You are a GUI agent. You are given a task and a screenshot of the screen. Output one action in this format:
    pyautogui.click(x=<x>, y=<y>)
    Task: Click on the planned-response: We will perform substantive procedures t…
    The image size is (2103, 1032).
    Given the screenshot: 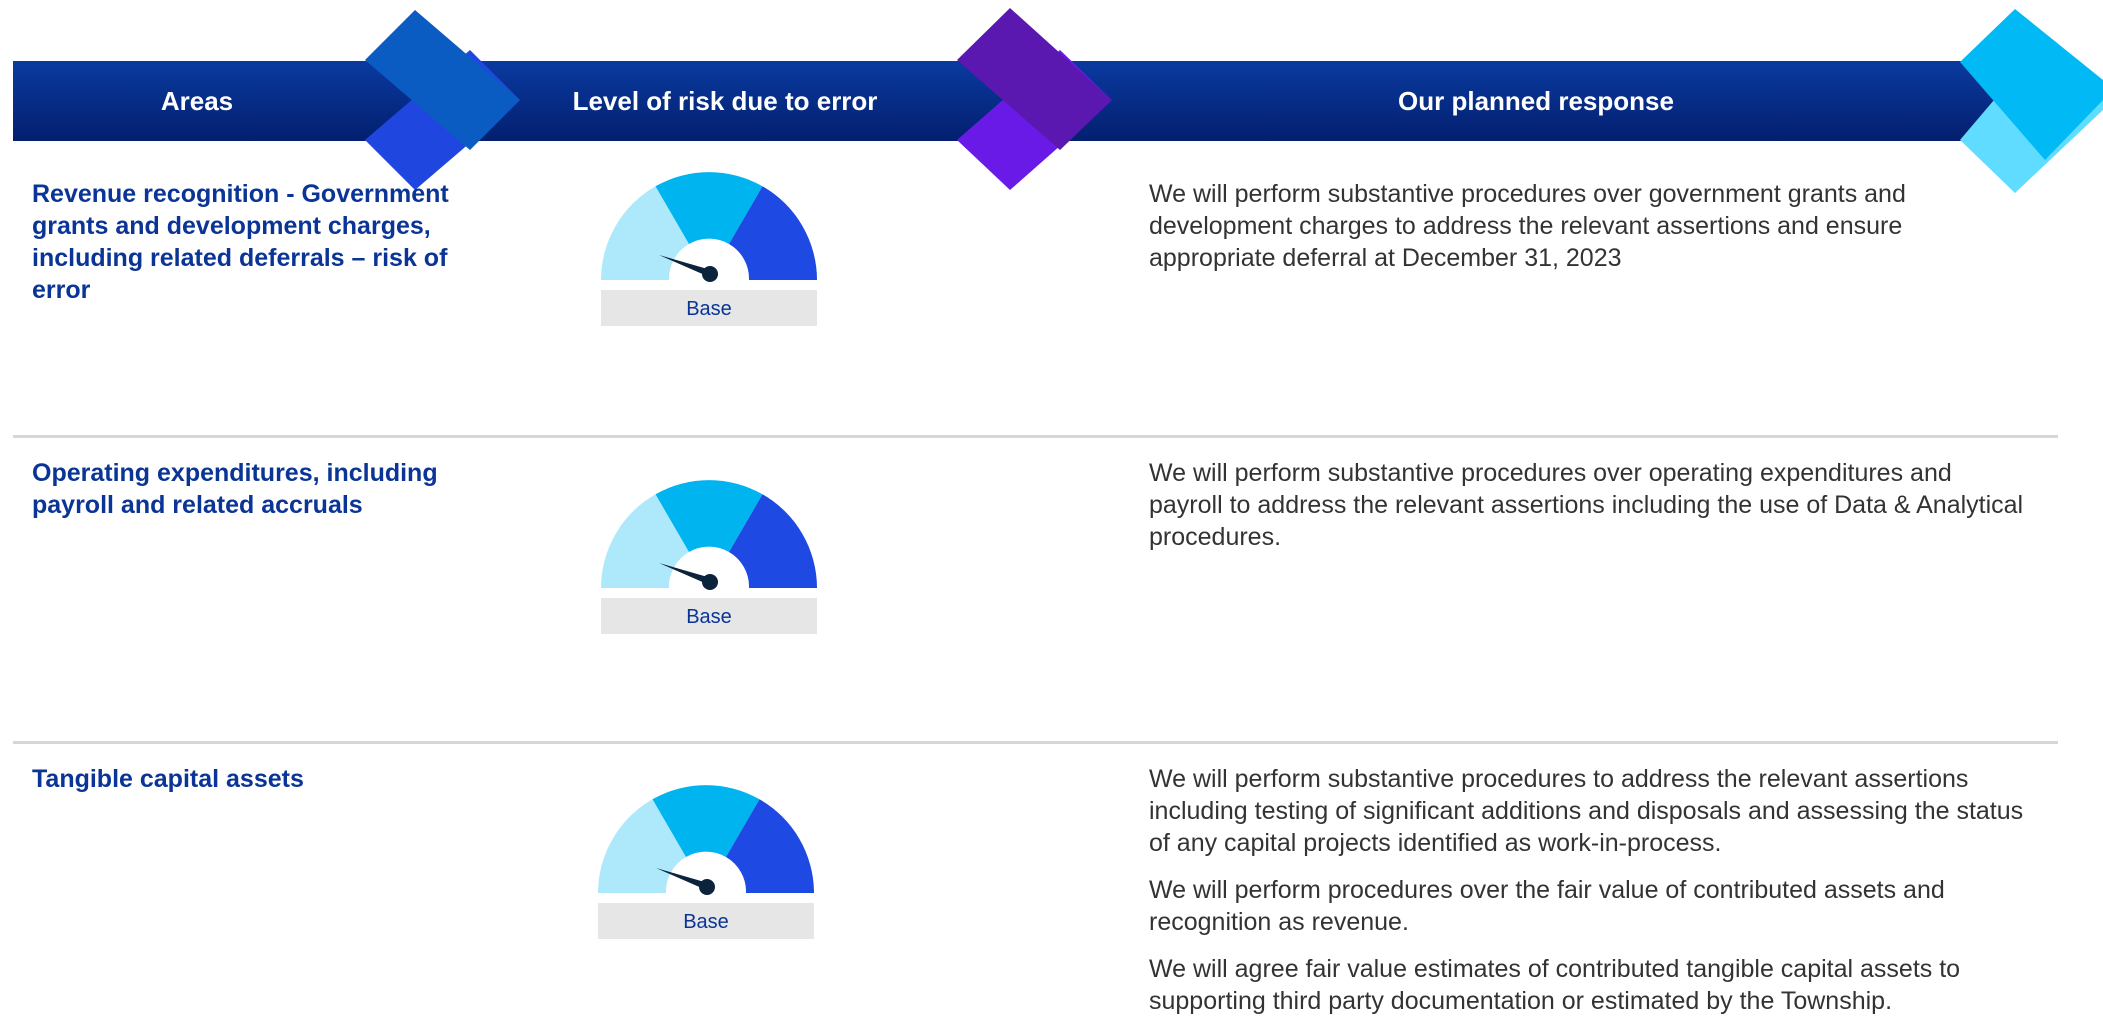 What is the action you would take?
    pyautogui.click(x=1589, y=897)
    